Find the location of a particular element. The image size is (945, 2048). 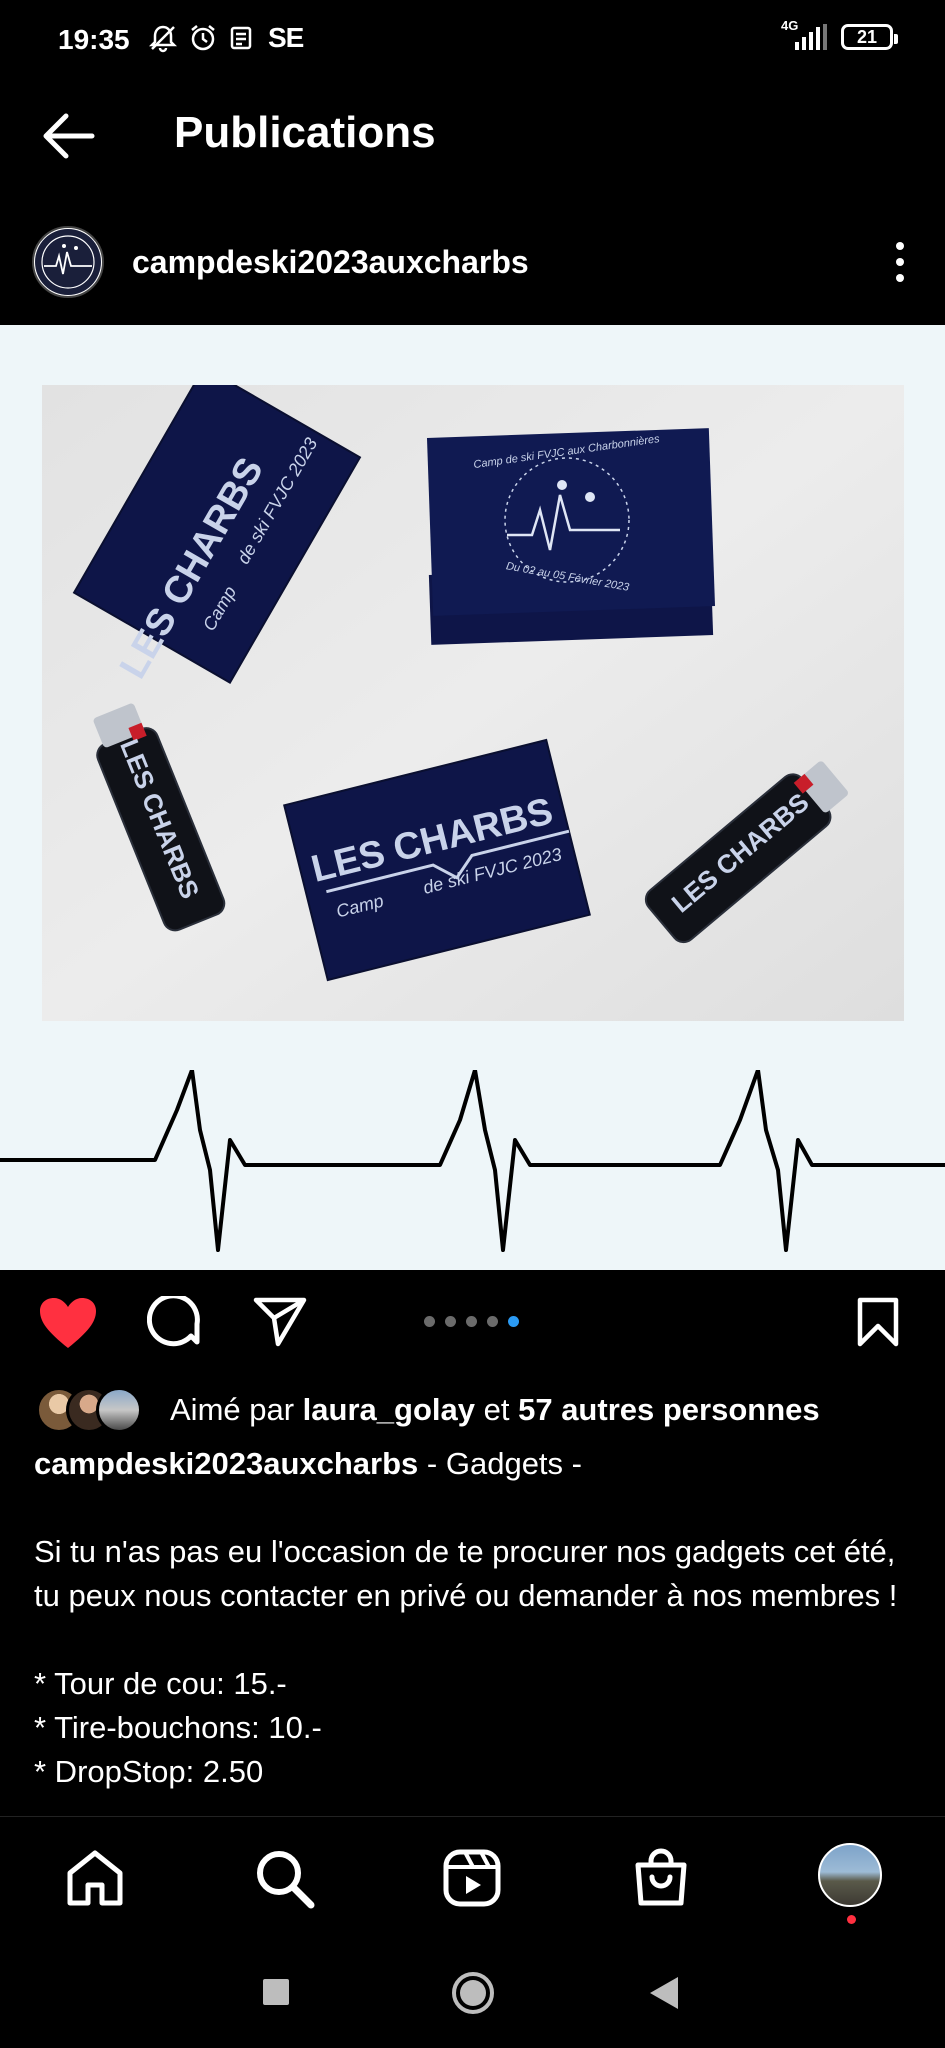

carousel-indicator is located at coordinates (471, 1321).